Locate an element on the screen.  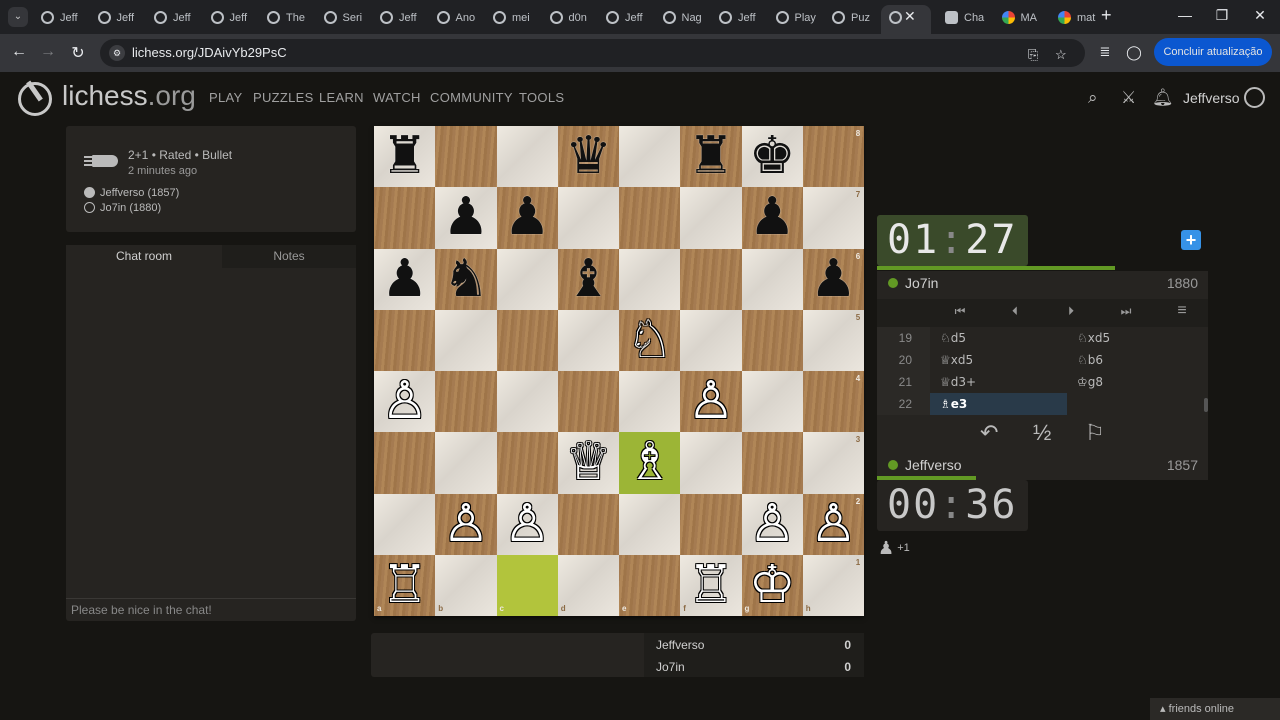
chat-input: Please be nice in the chat! is located at coordinates (211, 609).